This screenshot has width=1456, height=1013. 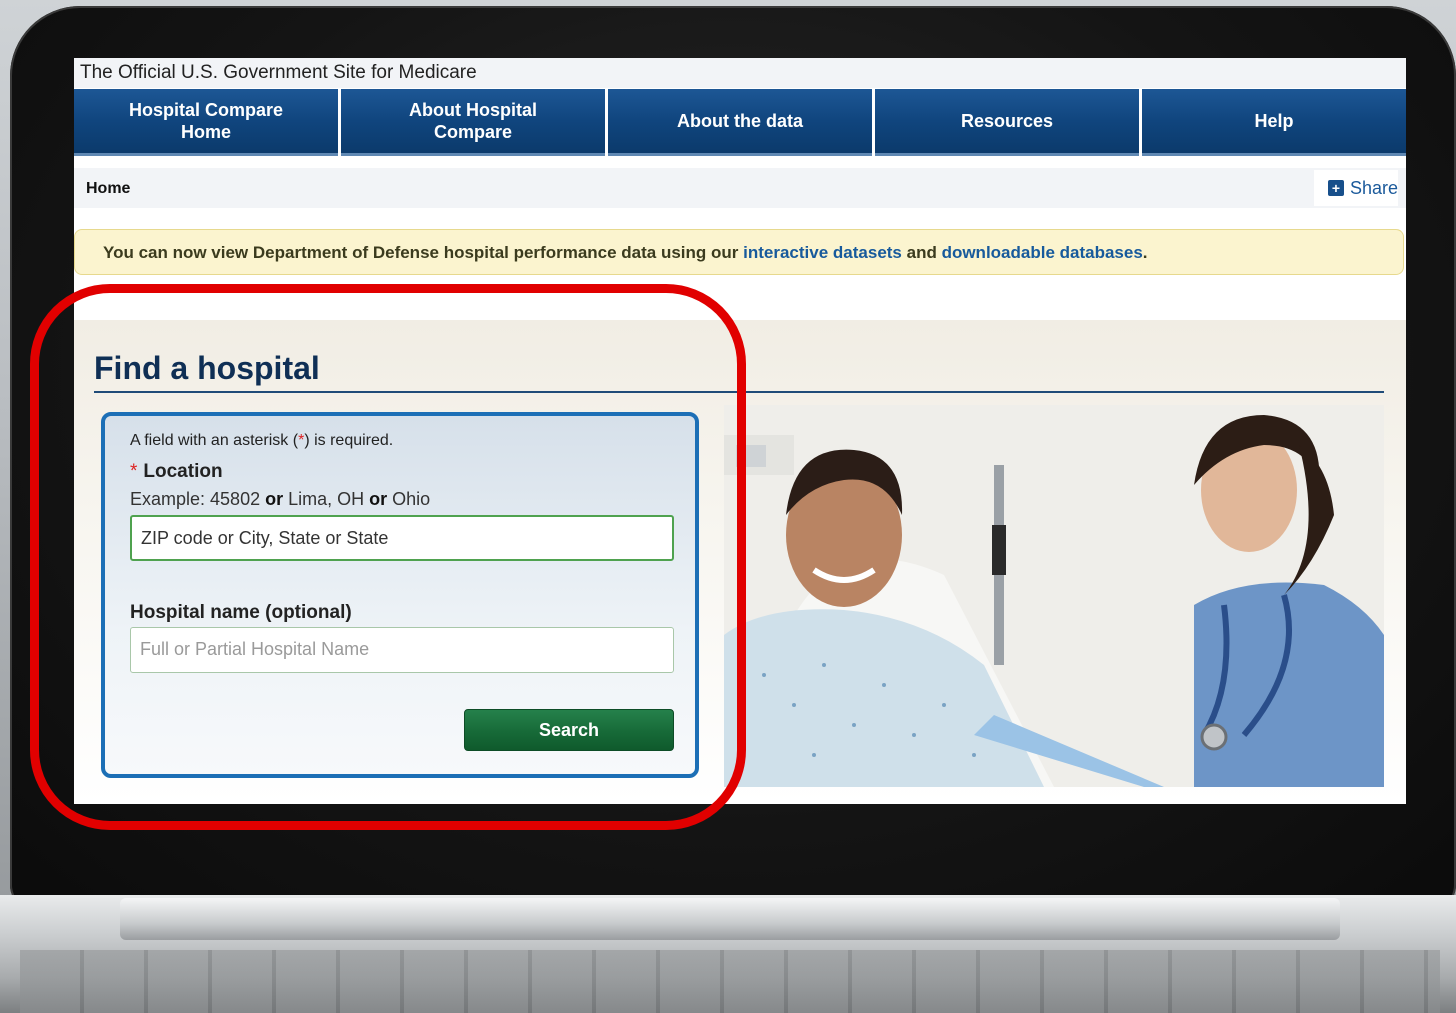 I want to click on share-button: + Share, so click(x=1356, y=188).